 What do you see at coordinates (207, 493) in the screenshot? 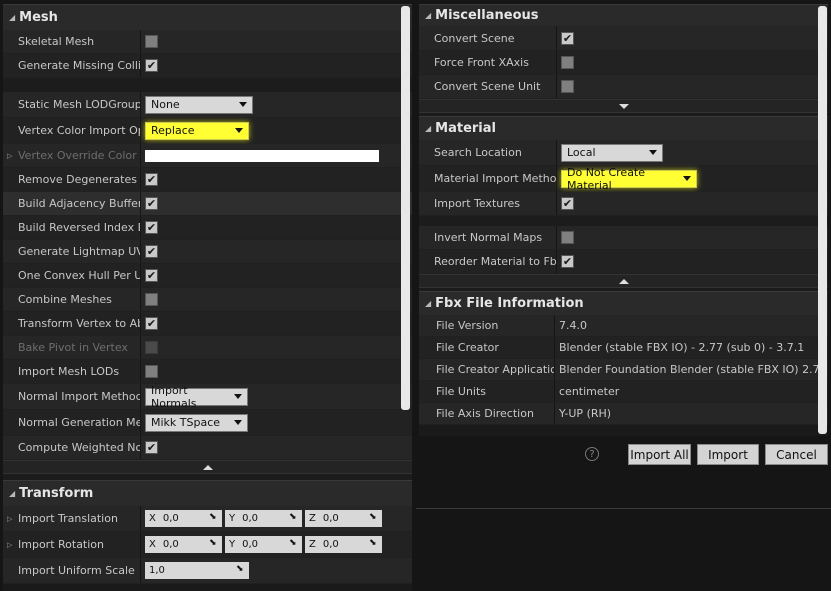
I see `transform-section-header: ◢ Transform` at bounding box center [207, 493].